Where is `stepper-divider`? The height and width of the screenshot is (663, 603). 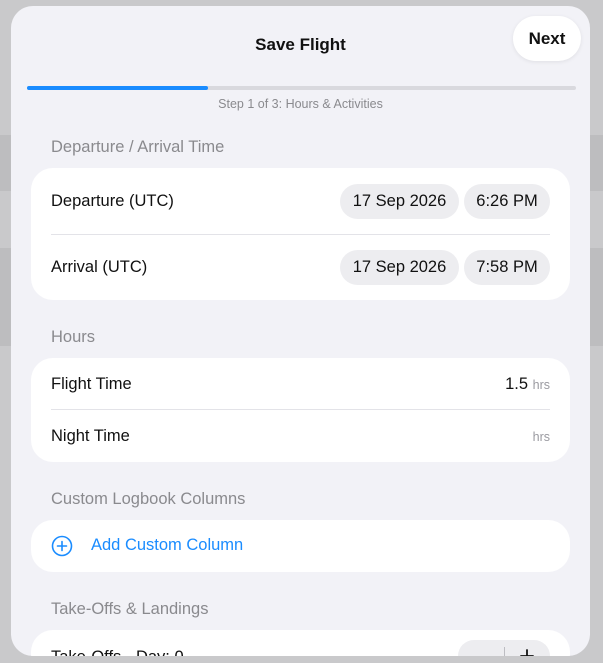
stepper-divider is located at coordinates (504, 651).